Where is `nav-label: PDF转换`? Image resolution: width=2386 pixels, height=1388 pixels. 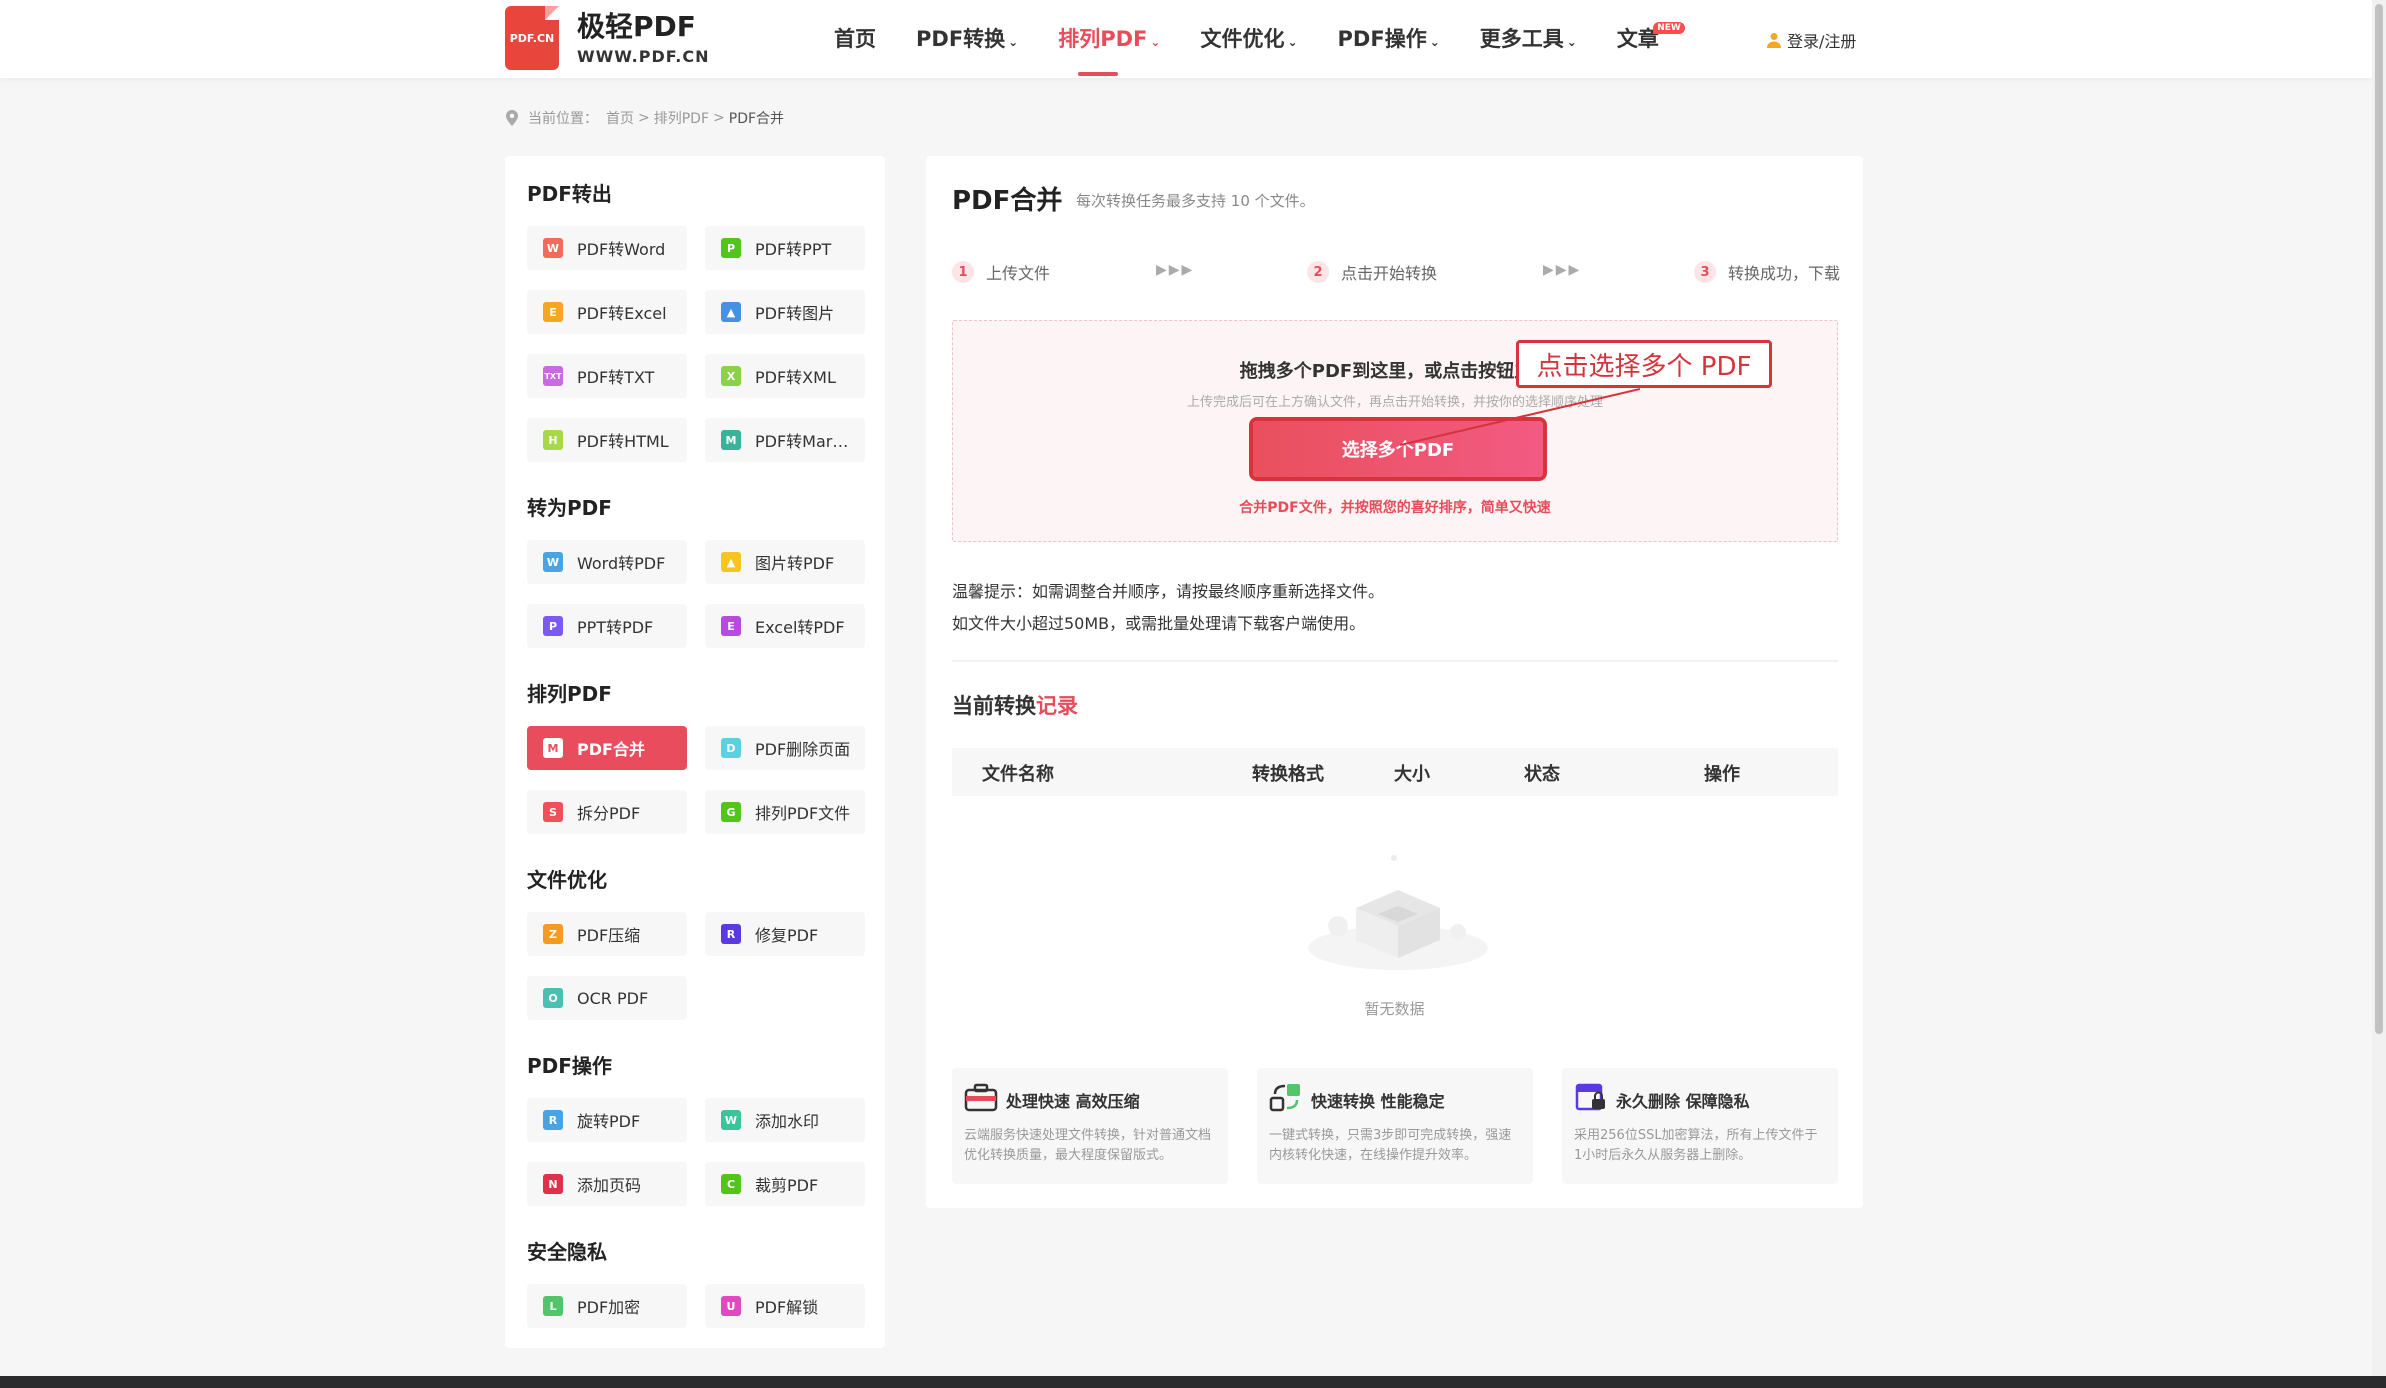 nav-label: PDF转换 is located at coordinates (961, 39).